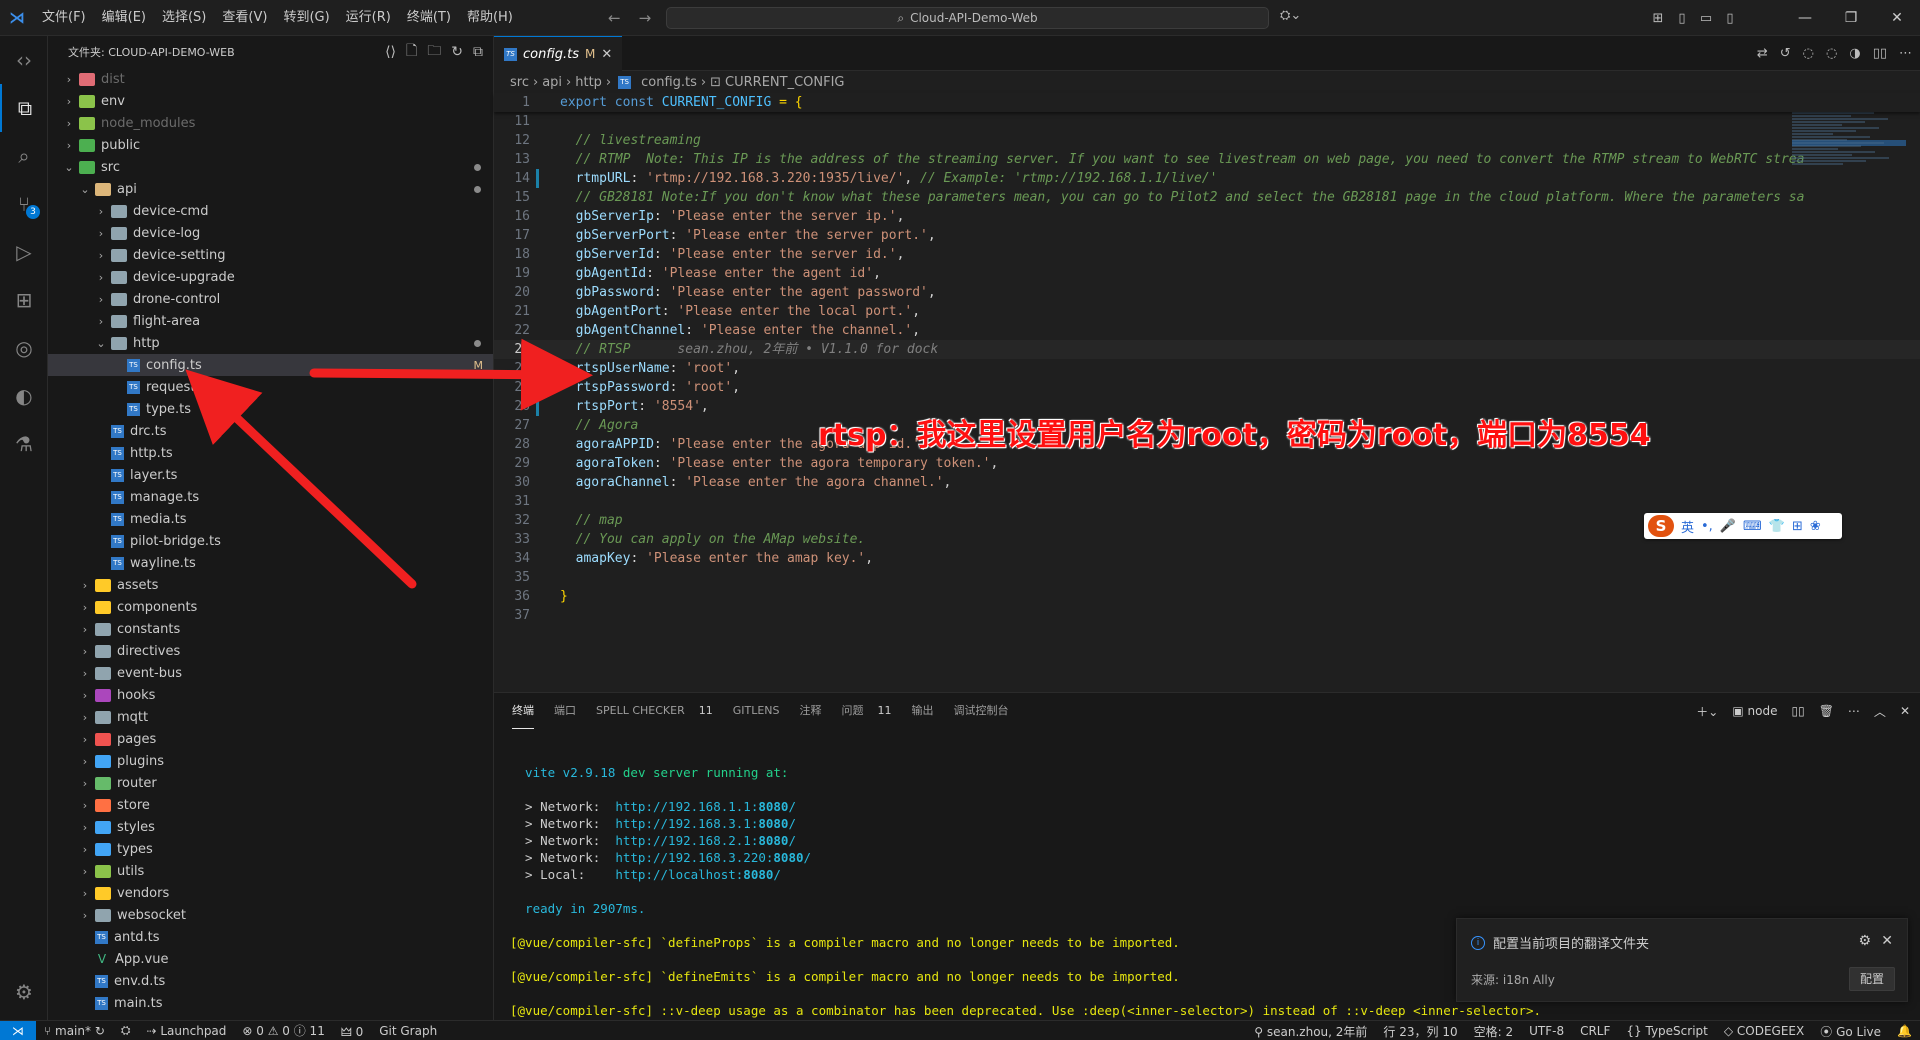 This screenshot has width=1920, height=1040. What do you see at coordinates (1854, 711) in the screenshot?
I see `panel-more-icon: ⋯` at bounding box center [1854, 711].